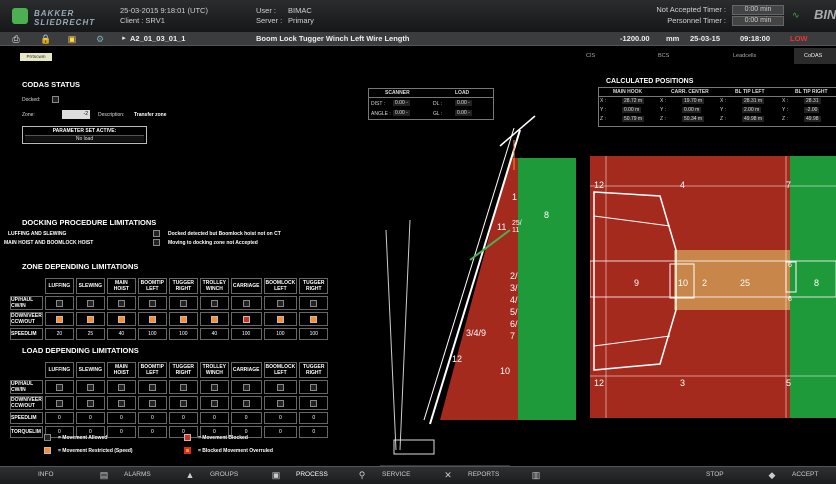  Describe the element at coordinates (121, 286) in the screenshot. I see `col-header: MAIN HOIST` at that location.